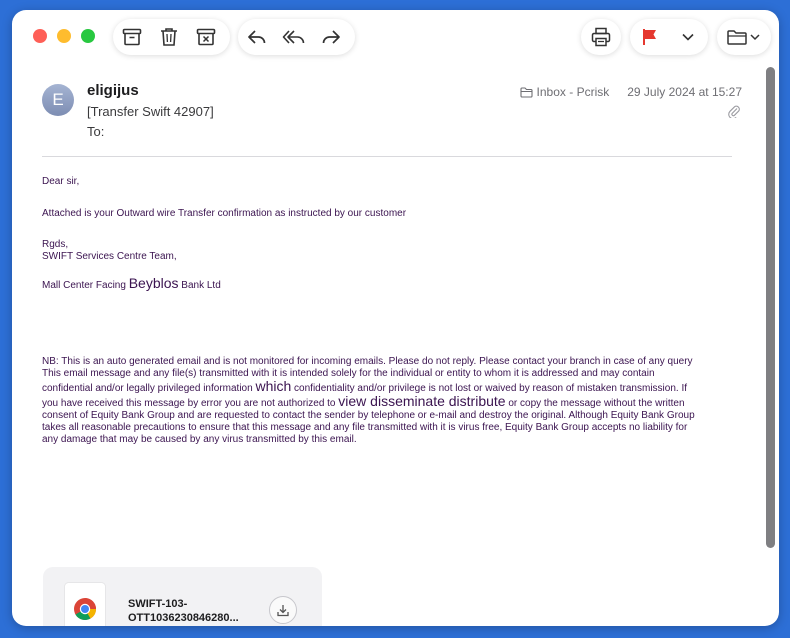 The width and height of the screenshot is (790, 638). I want to click on mailbox-label: Inbox - Pcrisk, so click(564, 92).